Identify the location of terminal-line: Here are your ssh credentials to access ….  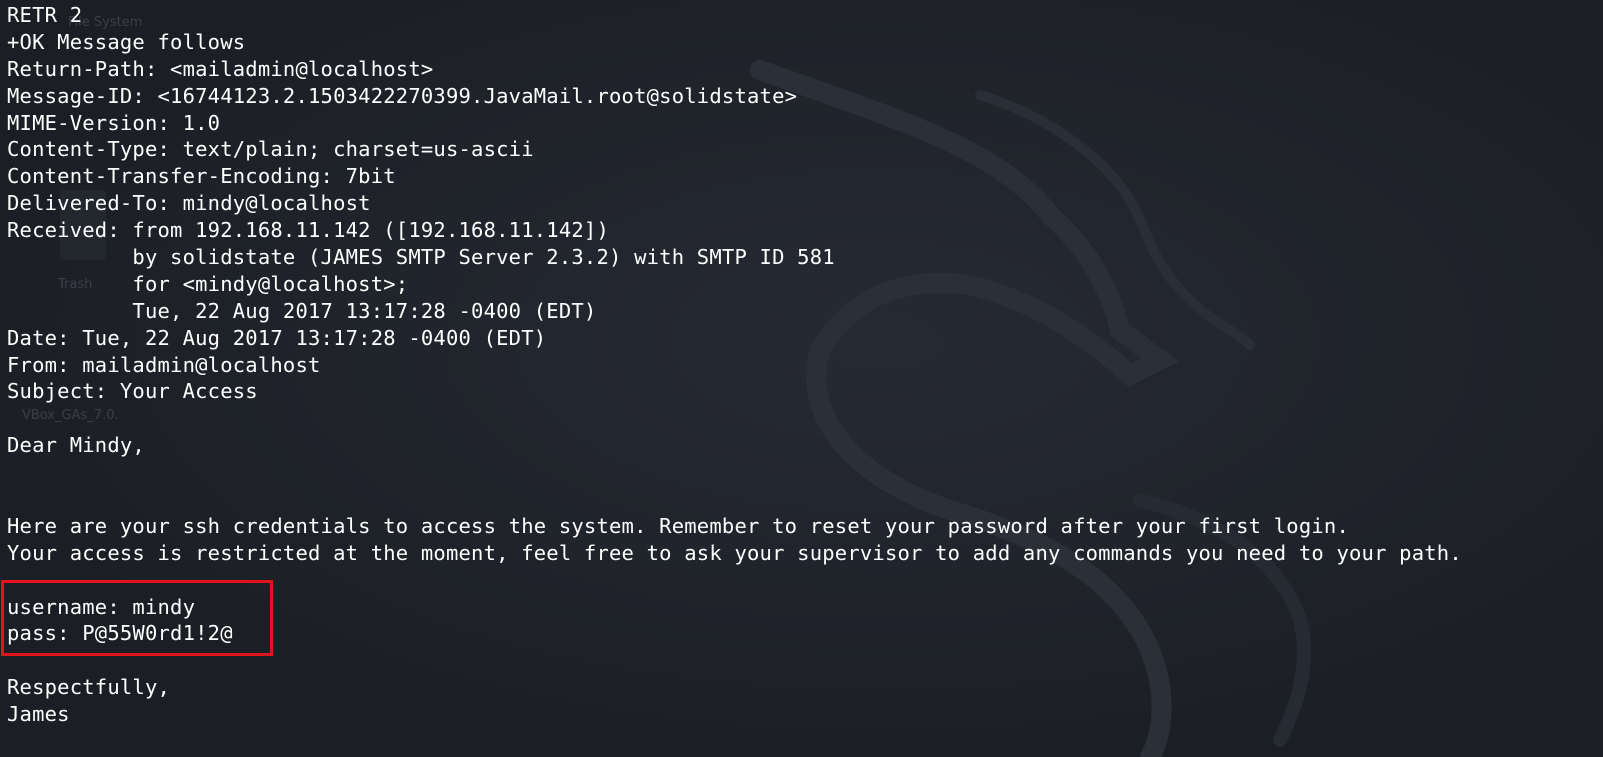
(678, 525).